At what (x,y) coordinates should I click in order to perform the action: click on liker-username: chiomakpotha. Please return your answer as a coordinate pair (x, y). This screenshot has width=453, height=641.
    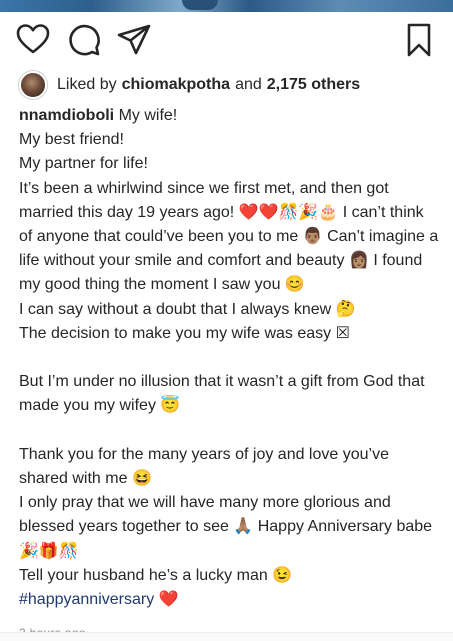
    Looking at the image, I should click on (176, 85).